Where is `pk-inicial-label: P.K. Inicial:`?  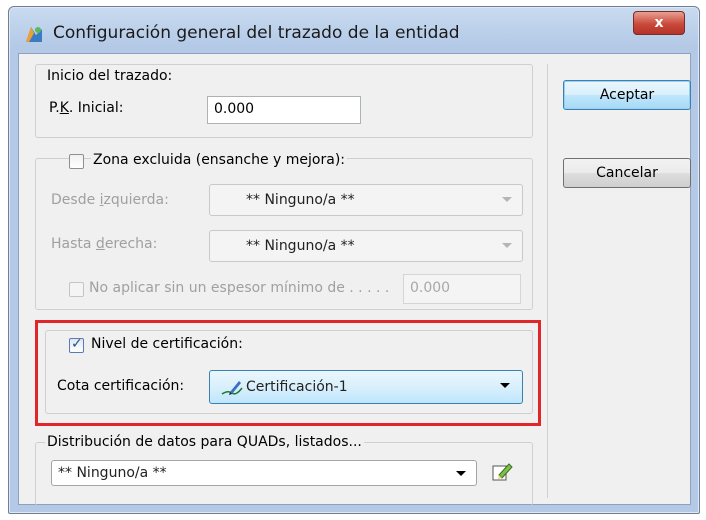
pk-inicial-label: P.K. Inicial: is located at coordinates (86, 108).